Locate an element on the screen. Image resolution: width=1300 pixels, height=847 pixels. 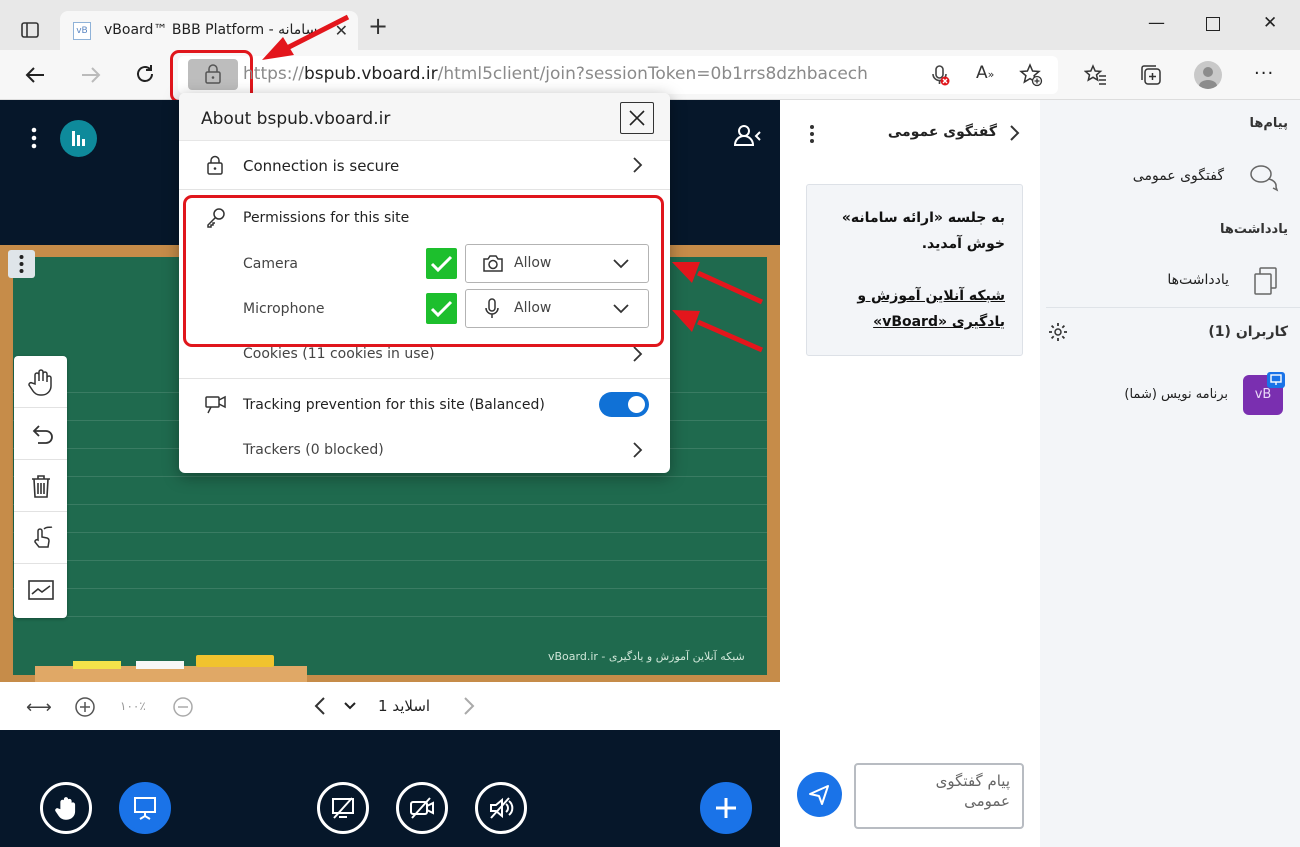
chat-bubbles-icon is located at coordinates (1264, 177).